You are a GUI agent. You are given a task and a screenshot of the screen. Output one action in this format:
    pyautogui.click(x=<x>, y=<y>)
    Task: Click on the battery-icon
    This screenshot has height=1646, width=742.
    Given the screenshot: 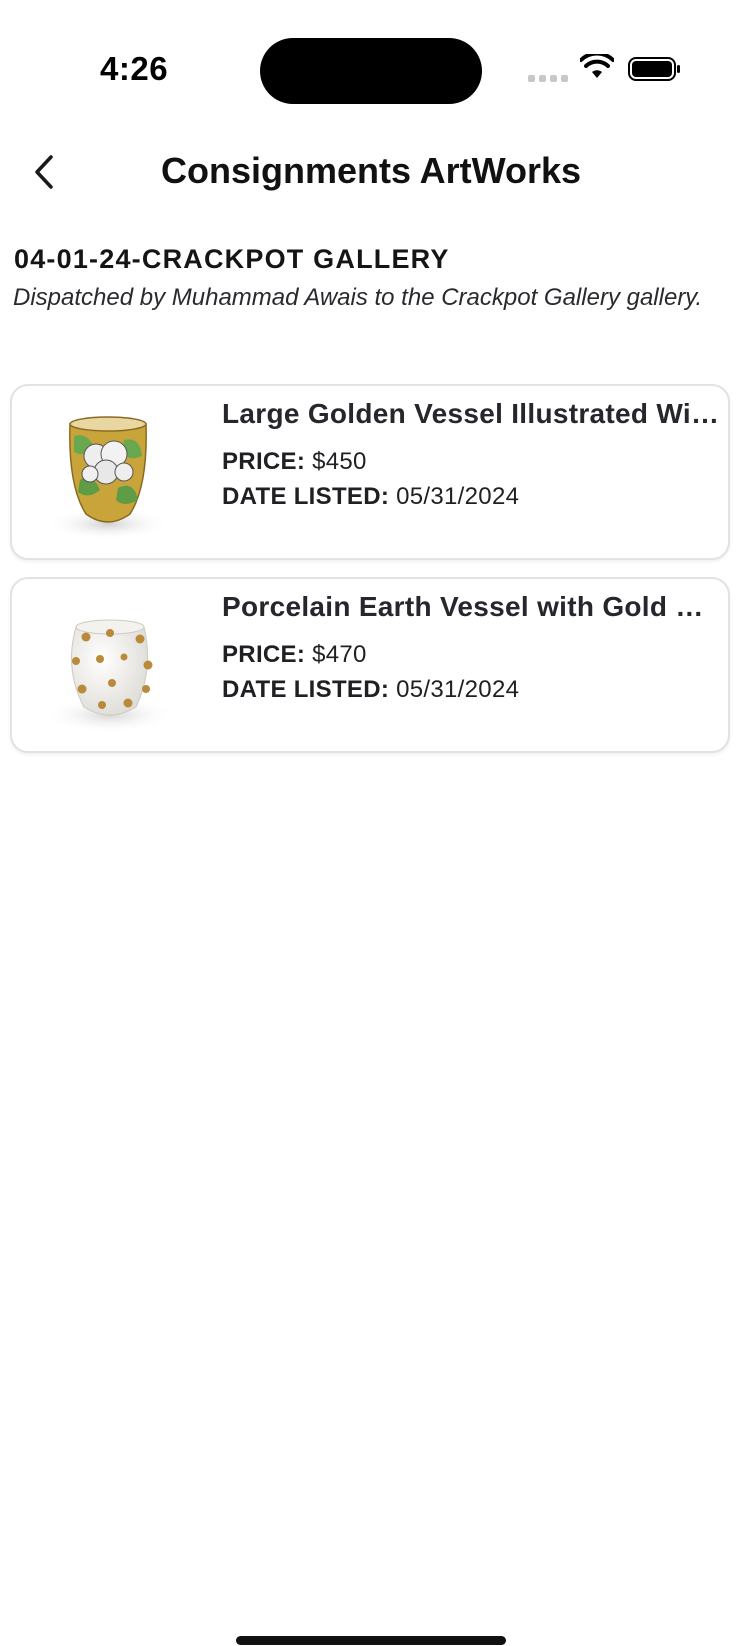 What is the action you would take?
    pyautogui.click(x=654, y=69)
    